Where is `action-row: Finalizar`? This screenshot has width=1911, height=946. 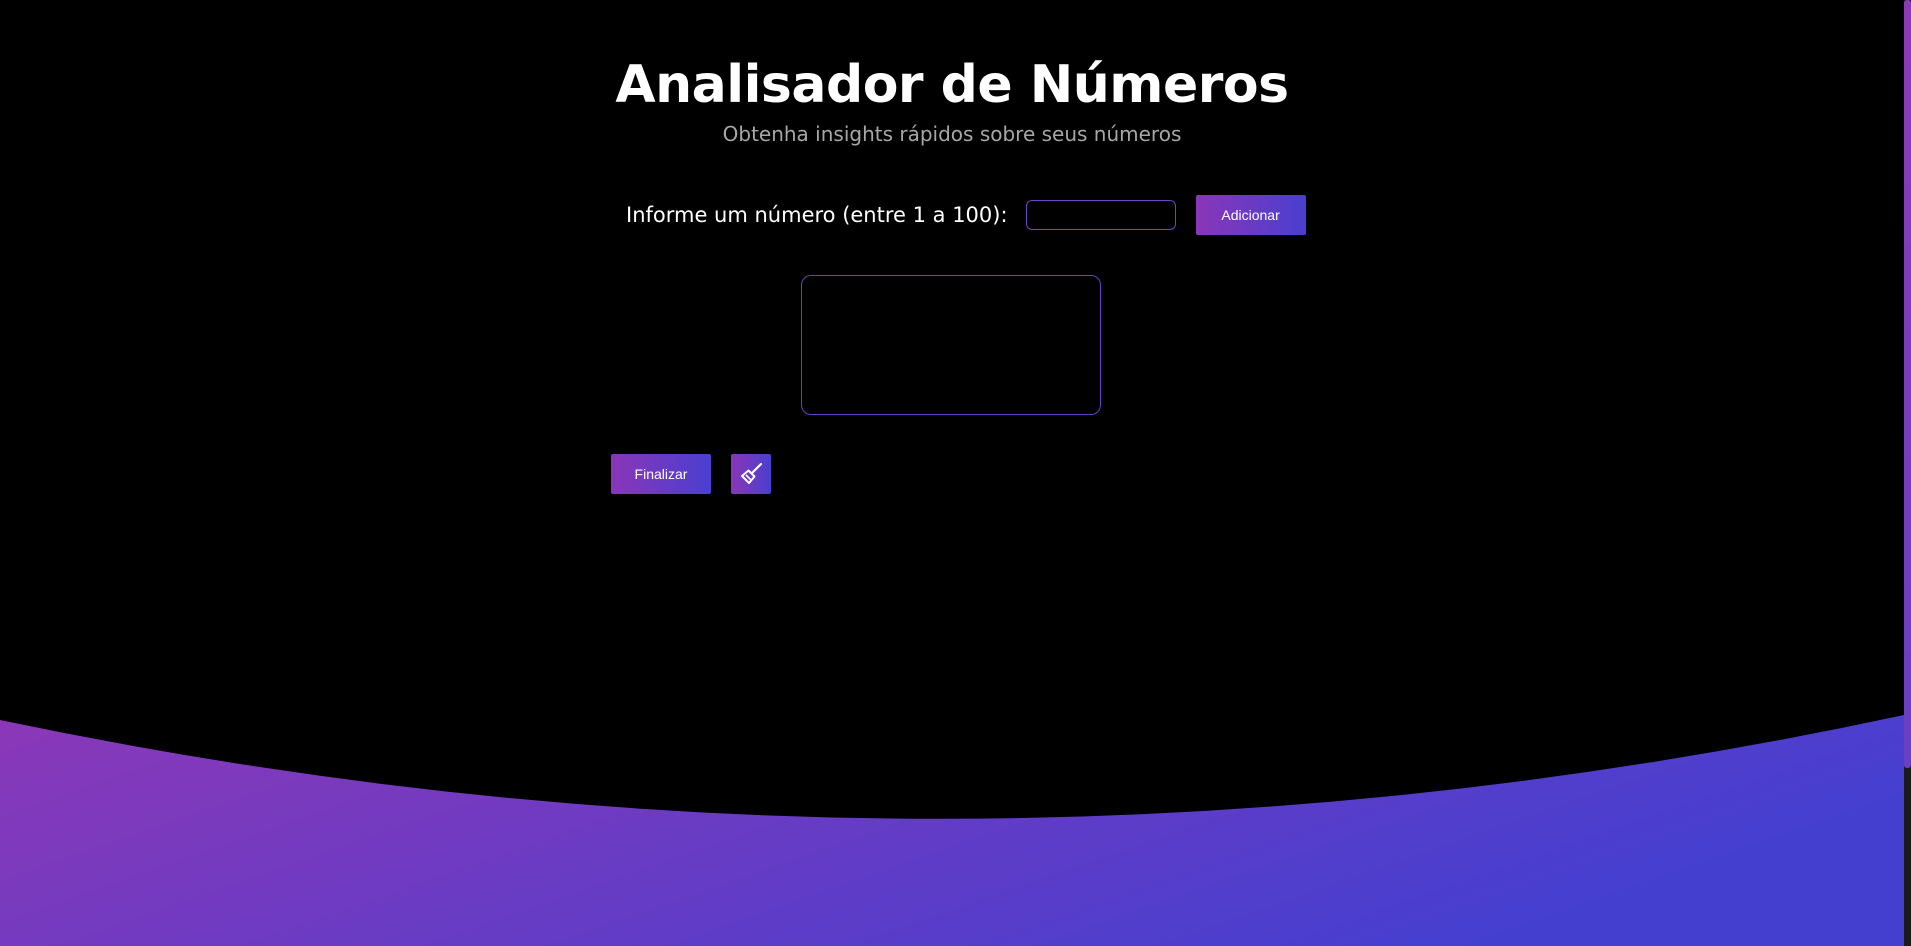 action-row: Finalizar is located at coordinates (691, 474).